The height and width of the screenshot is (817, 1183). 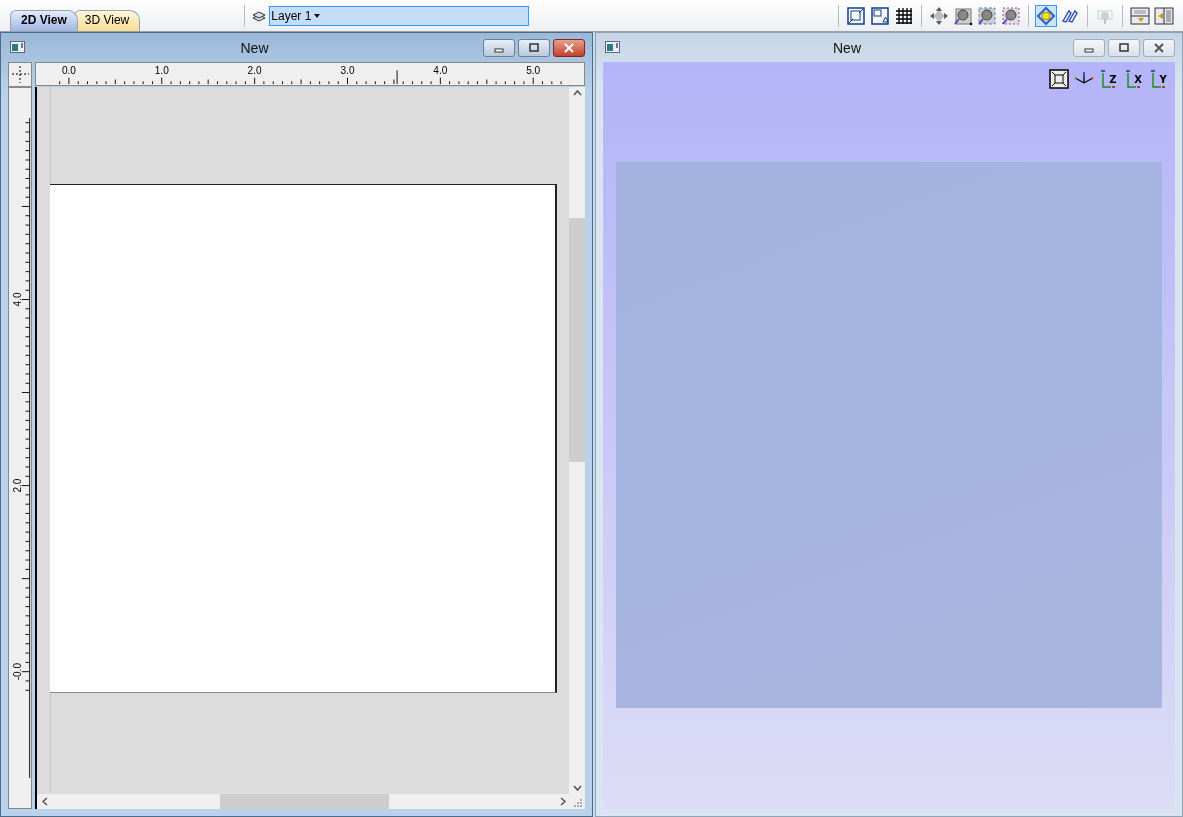 I want to click on resize-grip-icon, so click(x=578, y=803).